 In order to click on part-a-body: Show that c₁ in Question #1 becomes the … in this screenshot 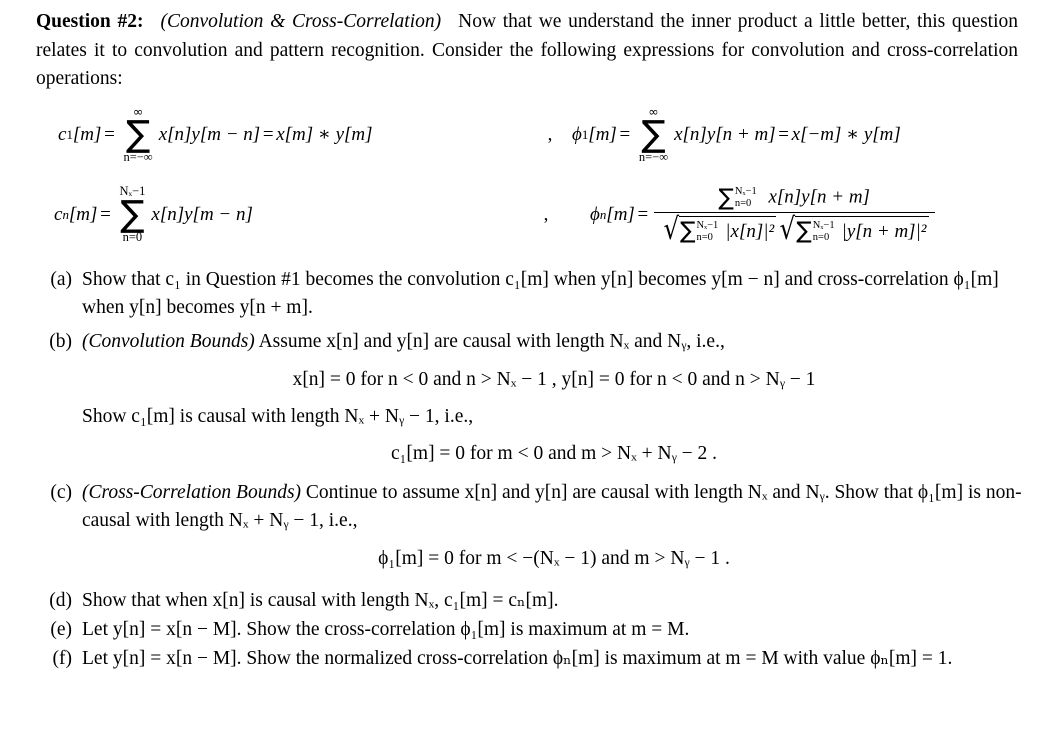, I will do `click(554, 294)`.